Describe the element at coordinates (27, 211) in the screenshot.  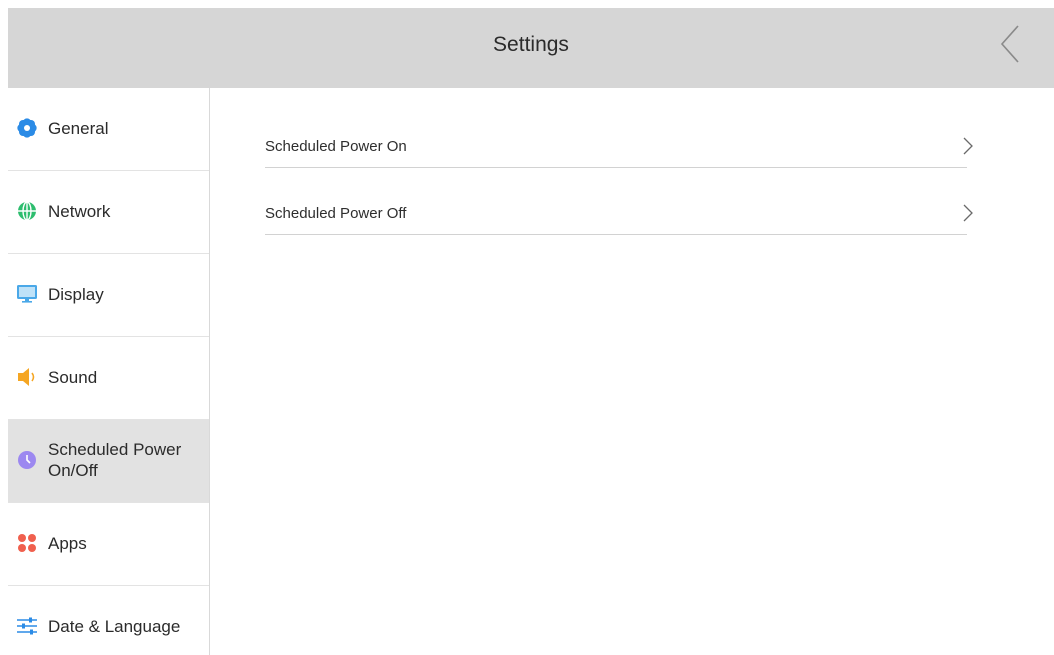
I see `globe-icon` at that location.